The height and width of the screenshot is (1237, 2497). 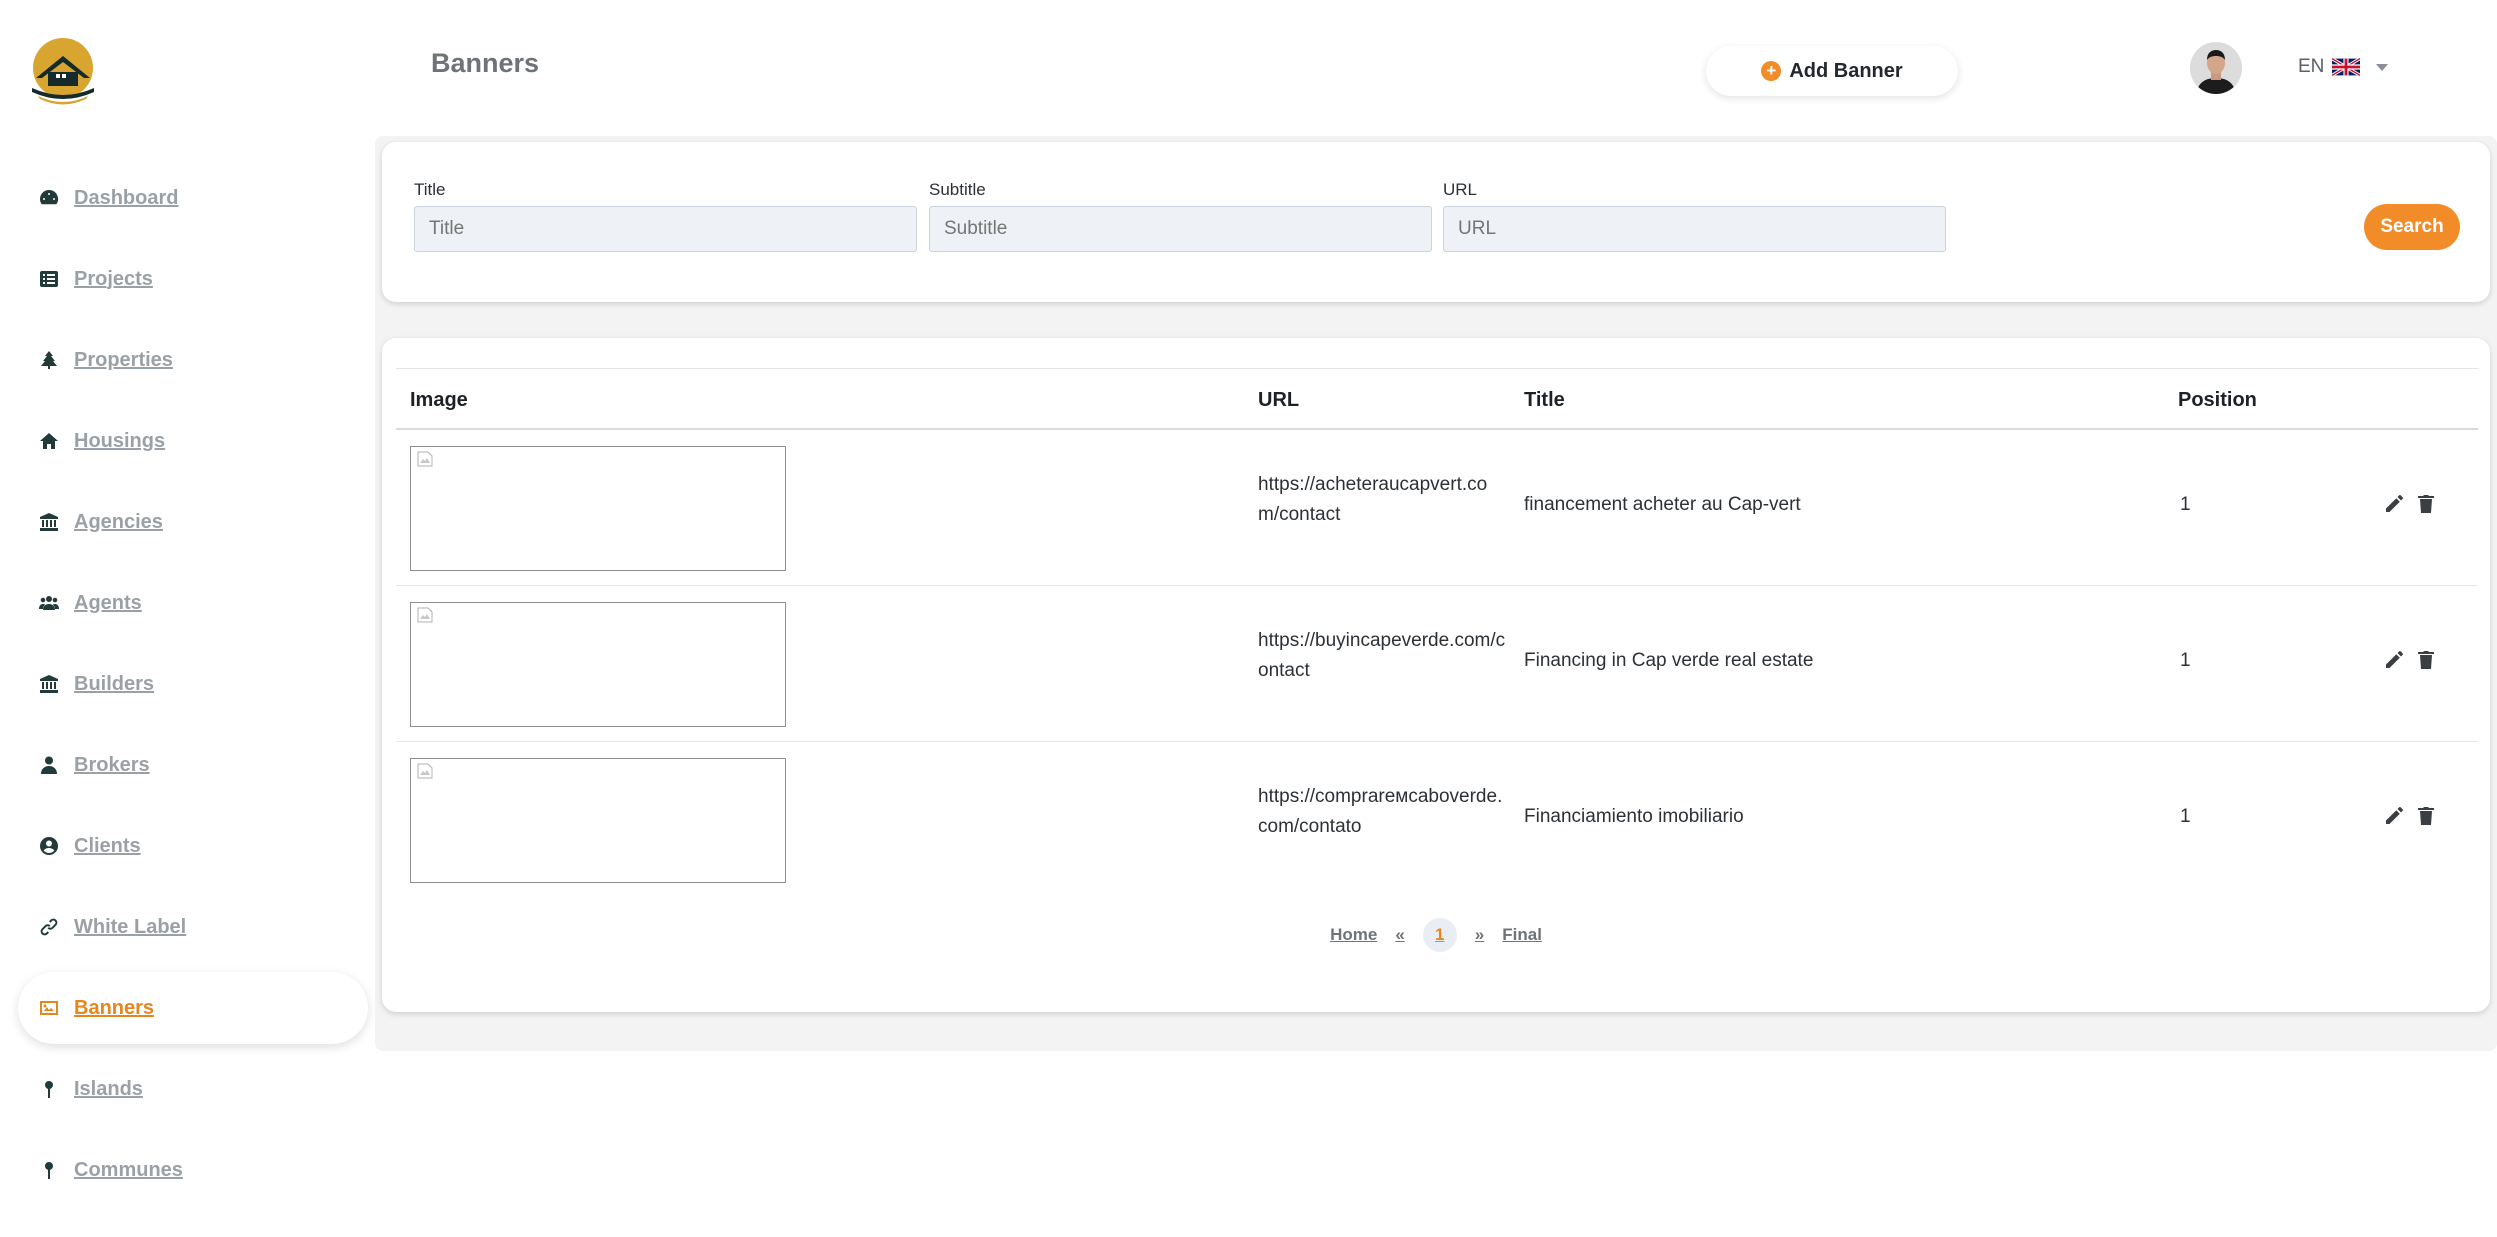 What do you see at coordinates (113, 278) in the screenshot?
I see `sidebar-item-label: Projects` at bounding box center [113, 278].